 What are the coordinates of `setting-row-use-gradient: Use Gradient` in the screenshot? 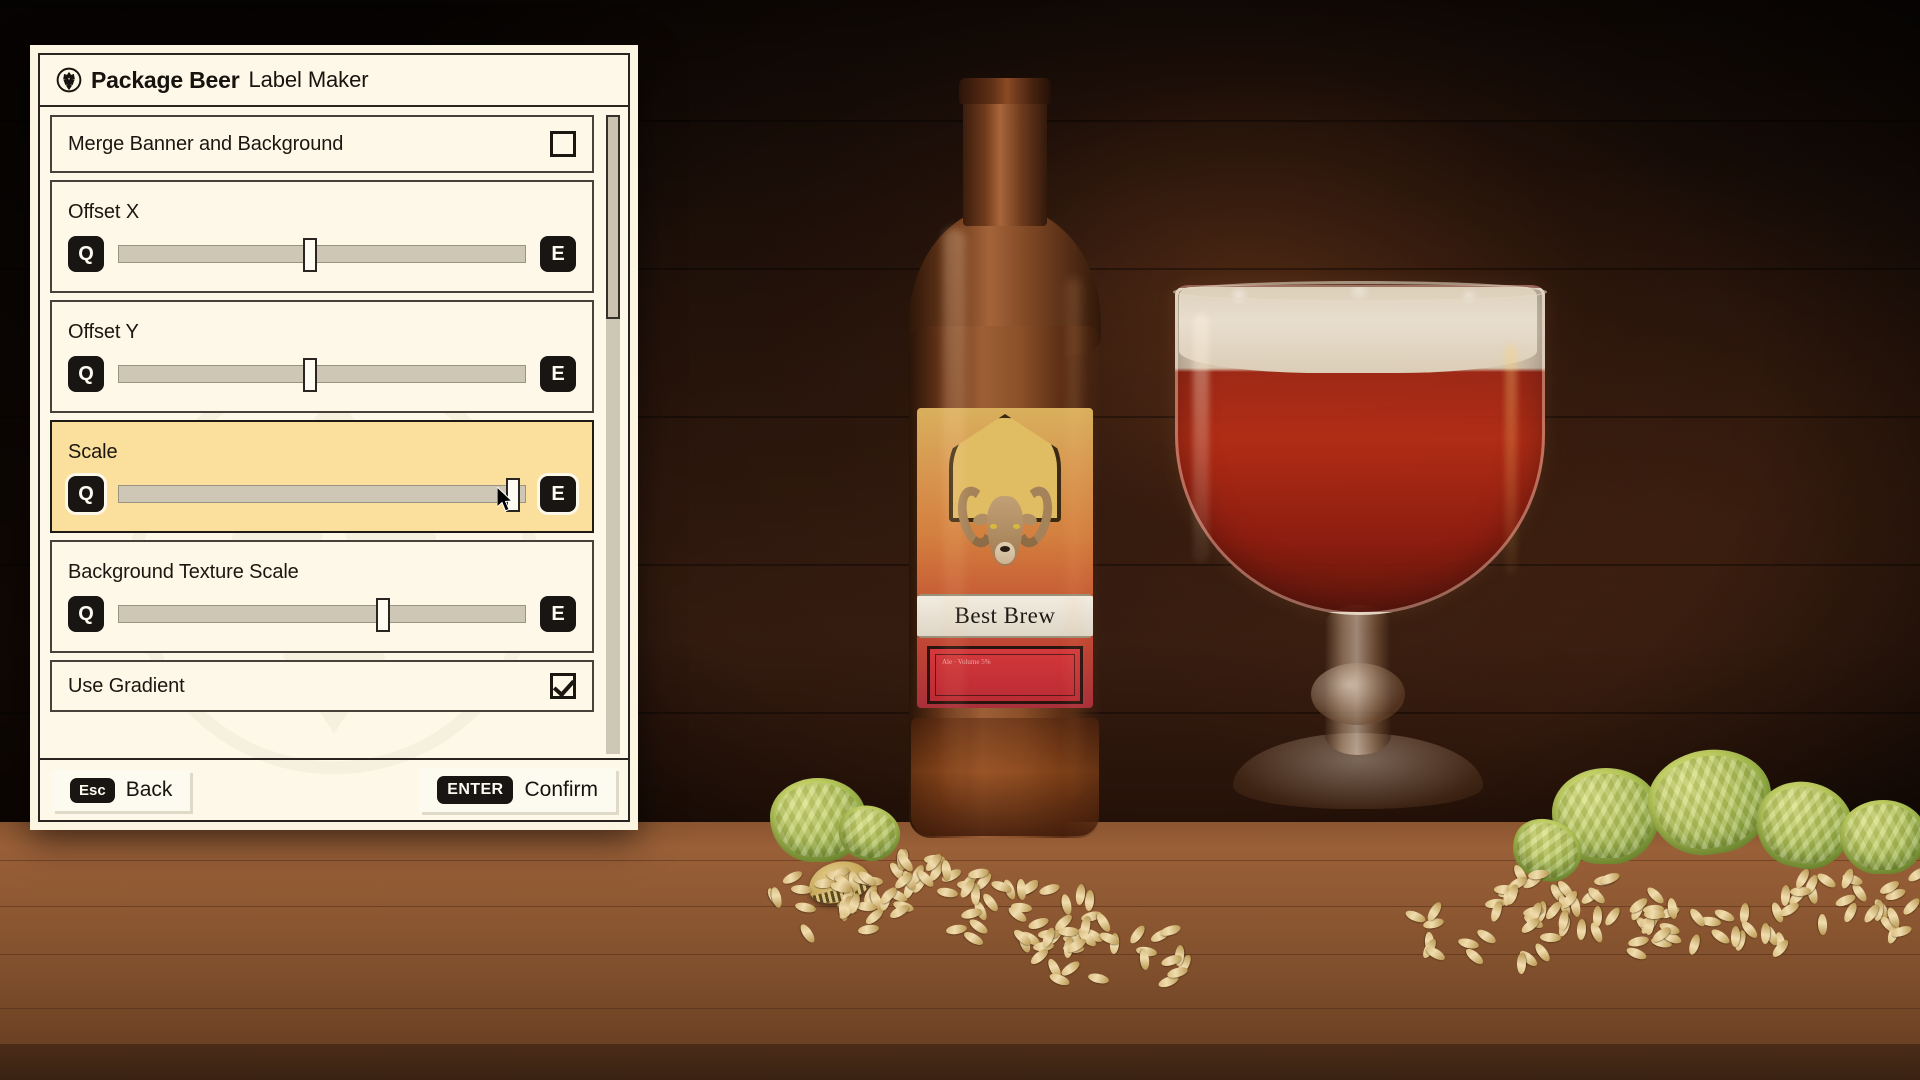 It's located at (322, 686).